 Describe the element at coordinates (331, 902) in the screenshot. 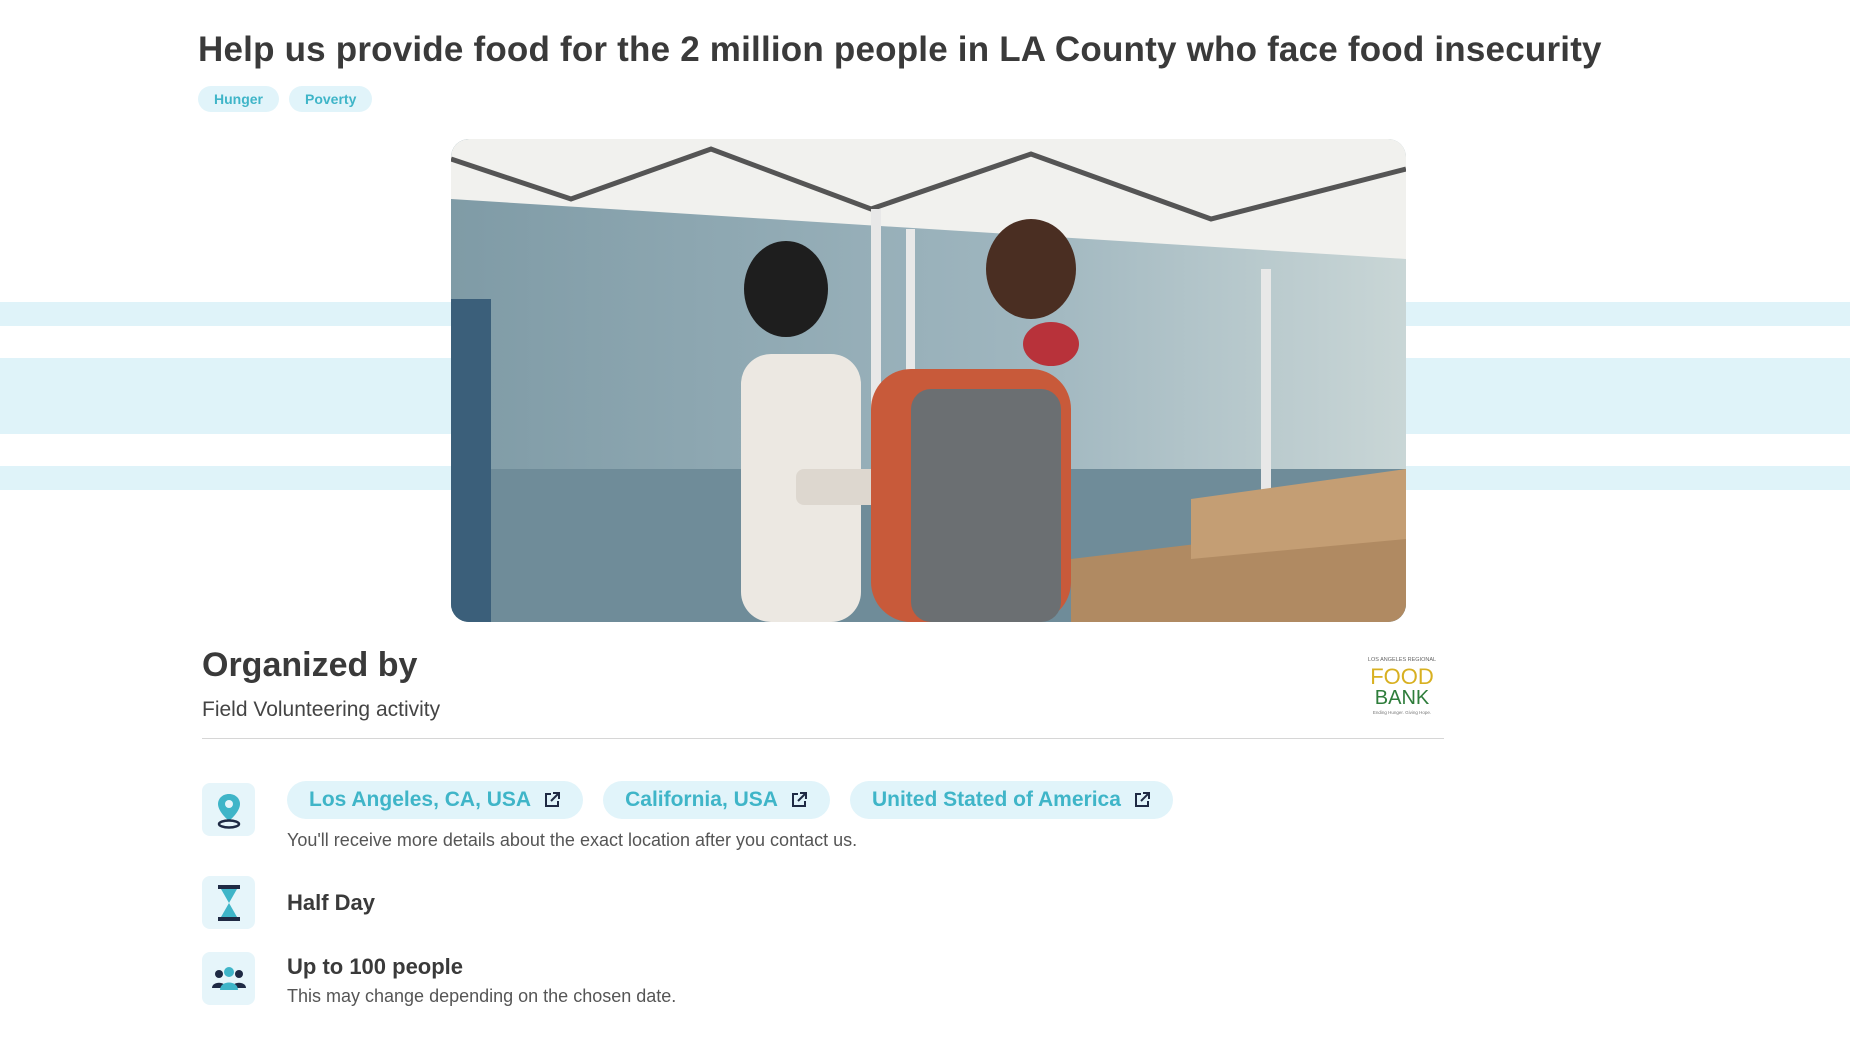

I see `duration-label: Half Day` at that location.